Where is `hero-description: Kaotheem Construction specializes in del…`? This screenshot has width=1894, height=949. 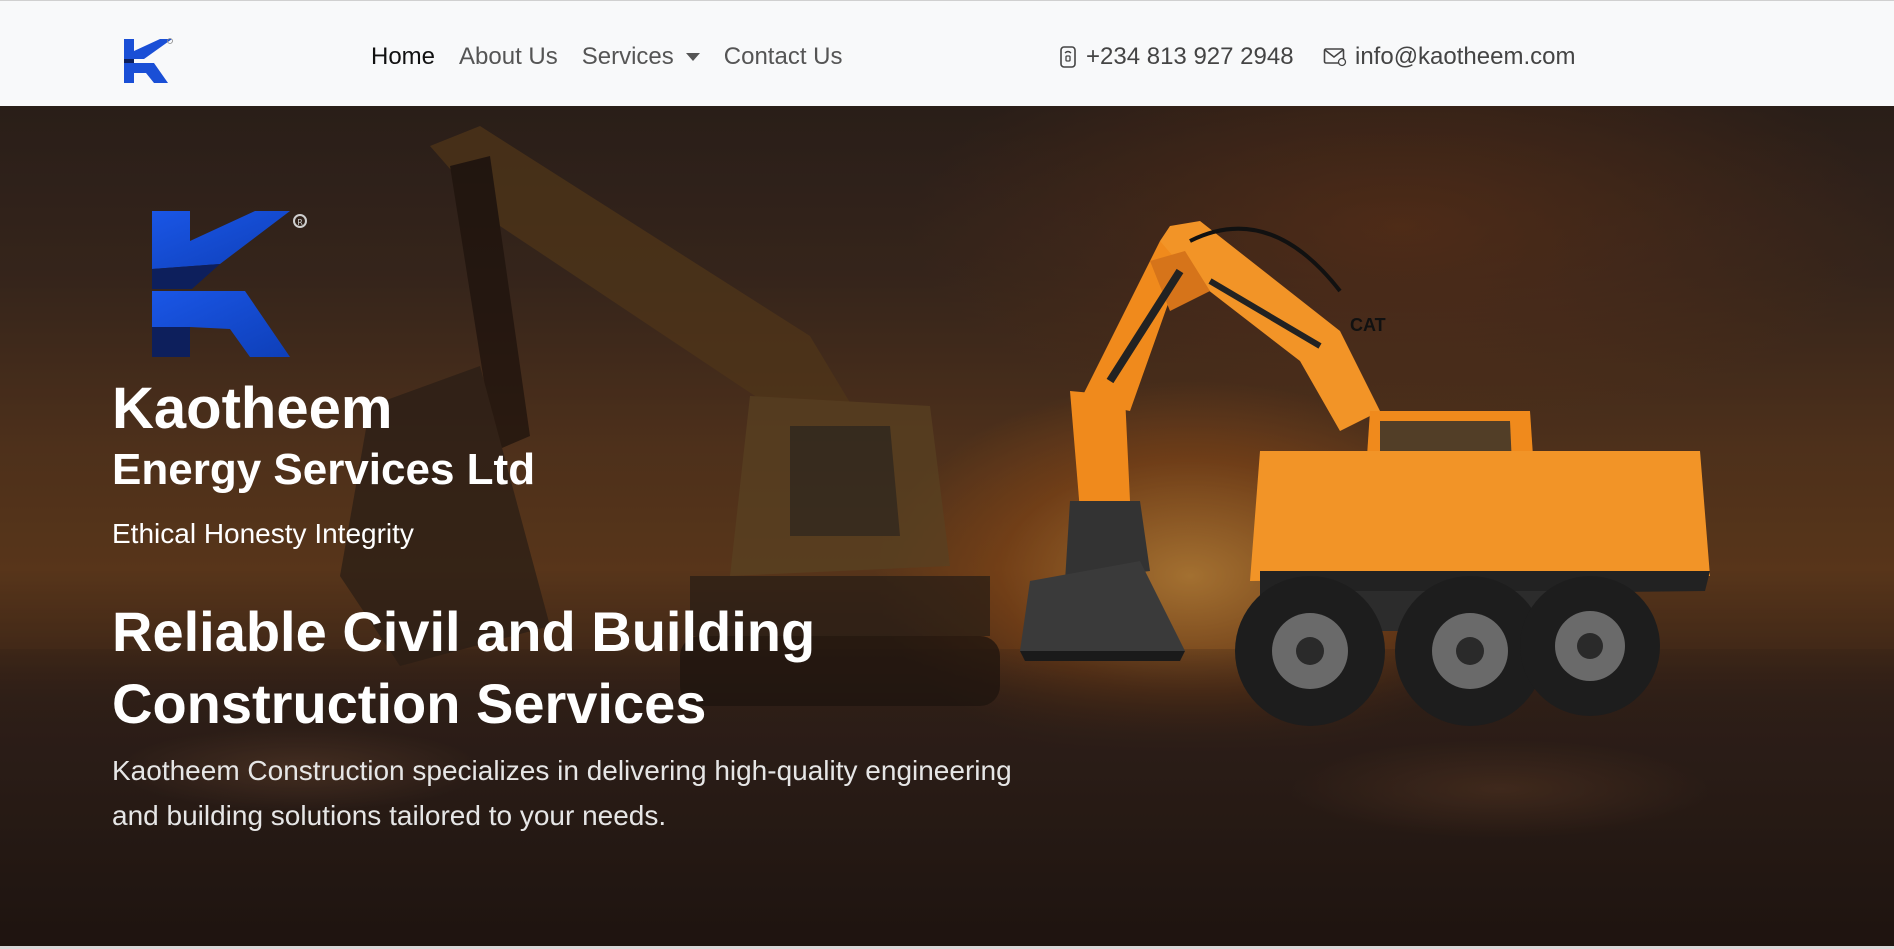 hero-description: Kaotheem Construction specializes in del… is located at coordinates (562, 793).